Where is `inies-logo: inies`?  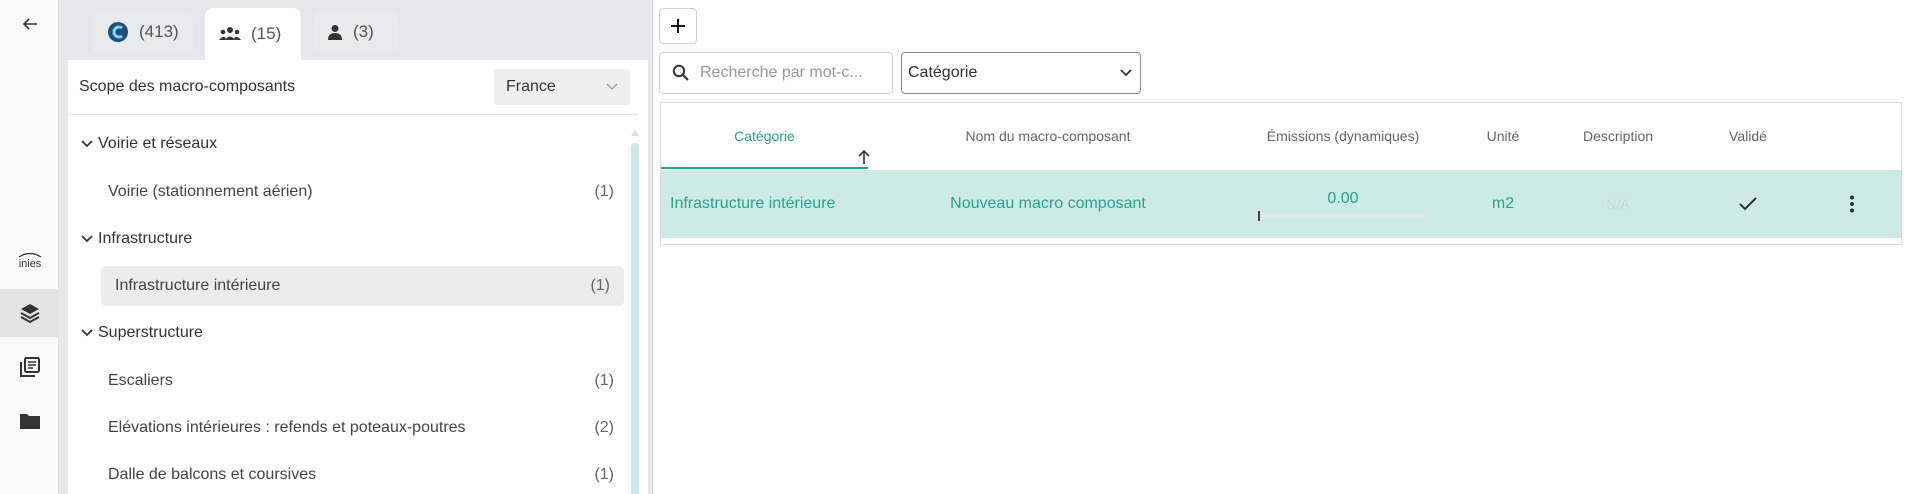 inies-logo: inies is located at coordinates (29, 261).